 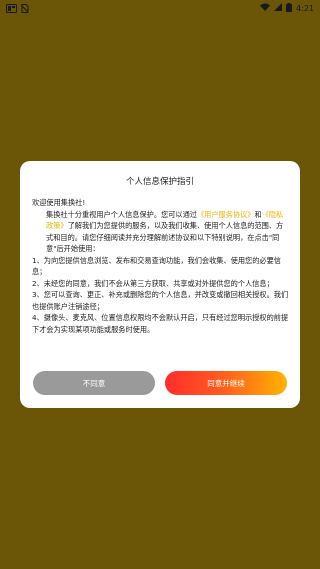 What do you see at coordinates (94, 383) in the screenshot?
I see `disagree-button: 不同意` at bounding box center [94, 383].